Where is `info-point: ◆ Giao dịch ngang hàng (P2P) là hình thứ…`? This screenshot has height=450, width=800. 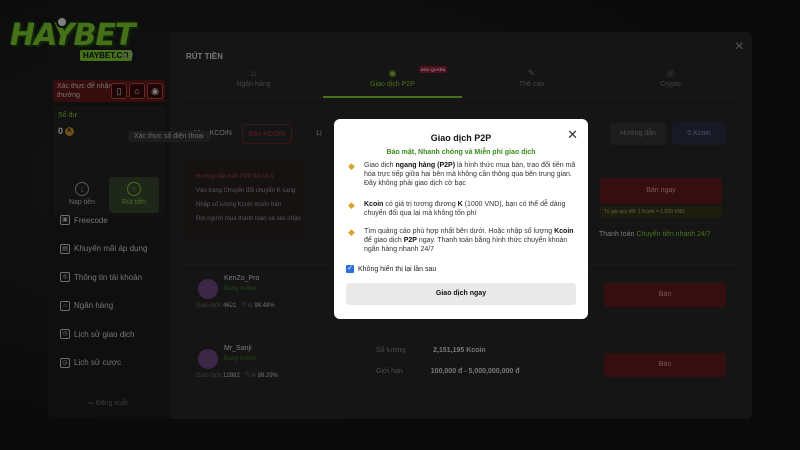
info-point: ◆ Giao dịch ngang hàng (P2P) là hình thứ… is located at coordinates (463, 174).